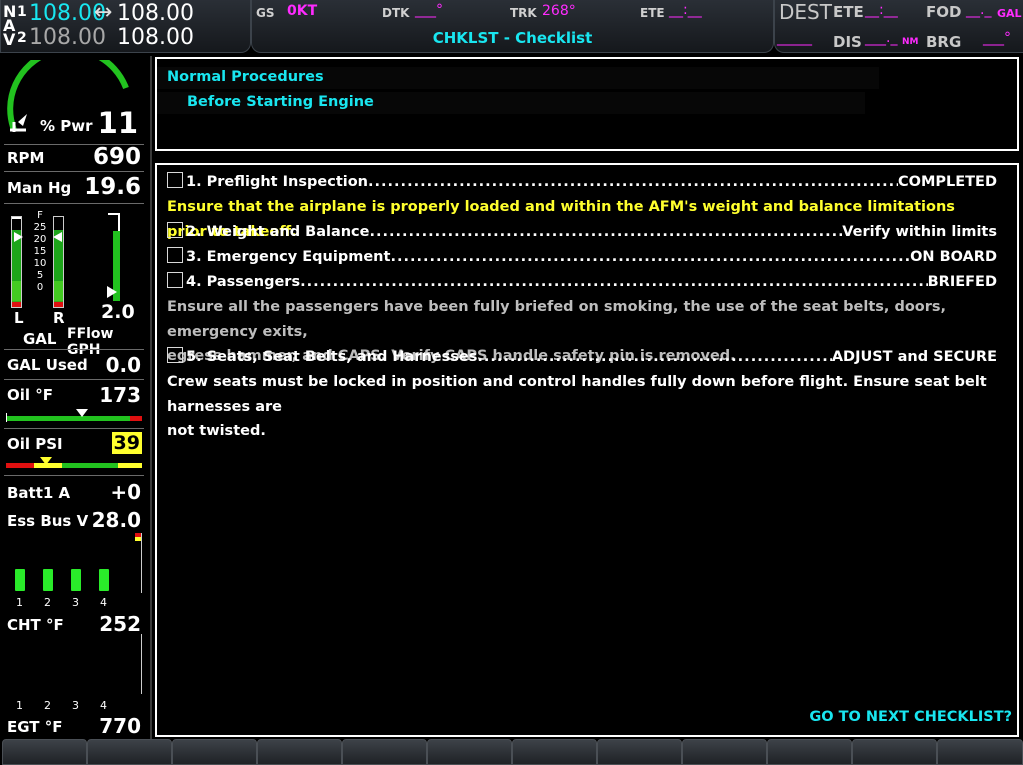 The image size is (1023, 765). I want to click on checklist-group-select: Normal Procedures, so click(245, 77).